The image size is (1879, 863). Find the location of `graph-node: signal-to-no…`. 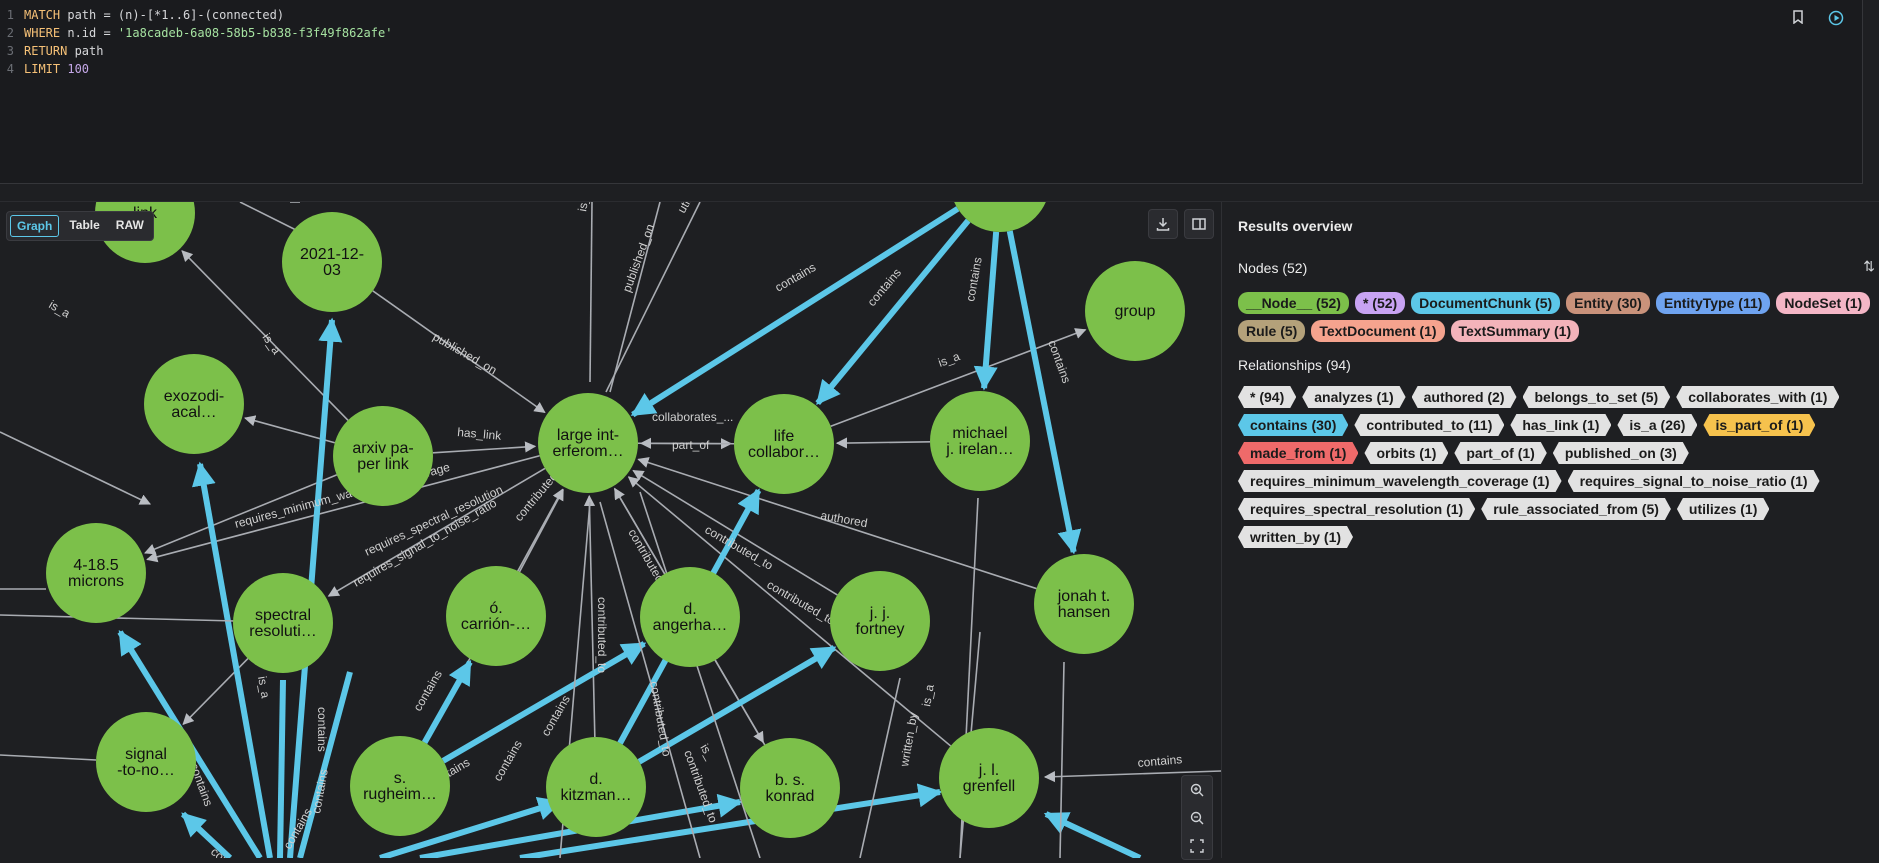

graph-node: signal-to-no… is located at coordinates (146, 762).